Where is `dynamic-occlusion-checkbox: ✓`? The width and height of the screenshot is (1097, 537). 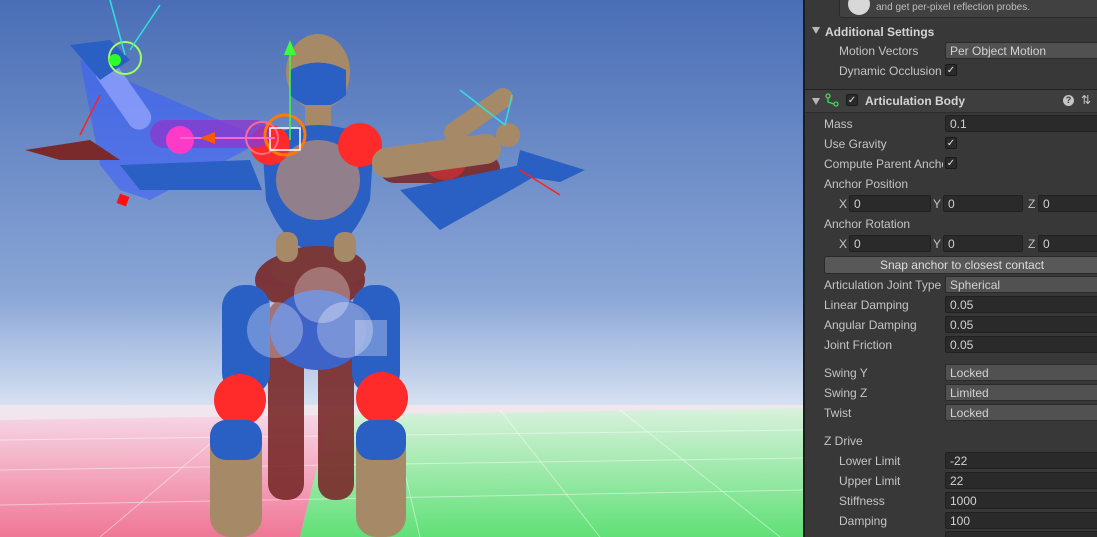 dynamic-occlusion-checkbox: ✓ is located at coordinates (951, 70).